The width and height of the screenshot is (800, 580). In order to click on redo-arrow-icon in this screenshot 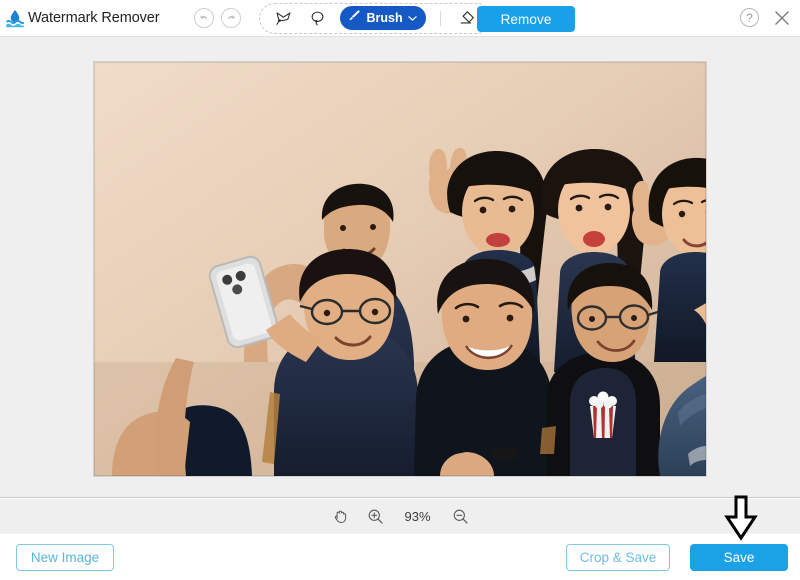, I will do `click(231, 18)`.